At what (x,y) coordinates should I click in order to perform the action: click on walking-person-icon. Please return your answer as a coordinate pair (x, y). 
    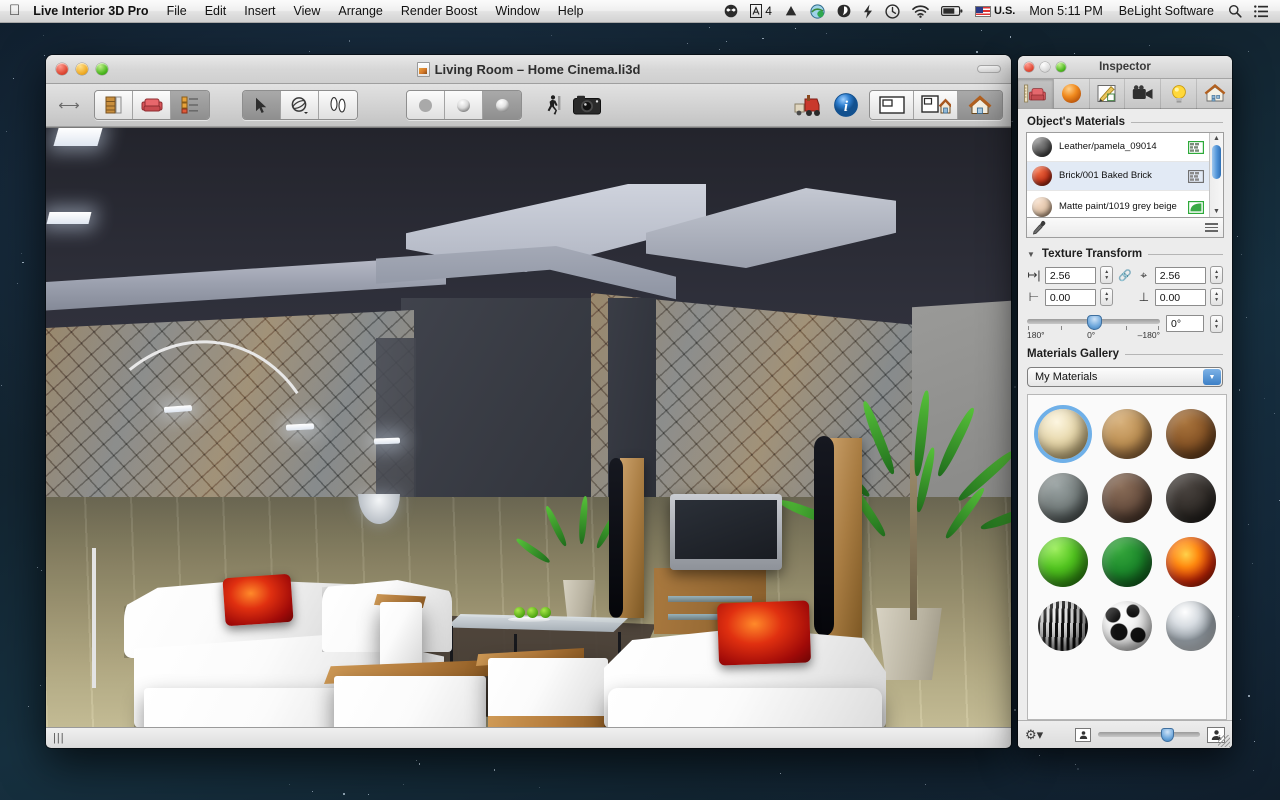
    Looking at the image, I should click on (553, 105).